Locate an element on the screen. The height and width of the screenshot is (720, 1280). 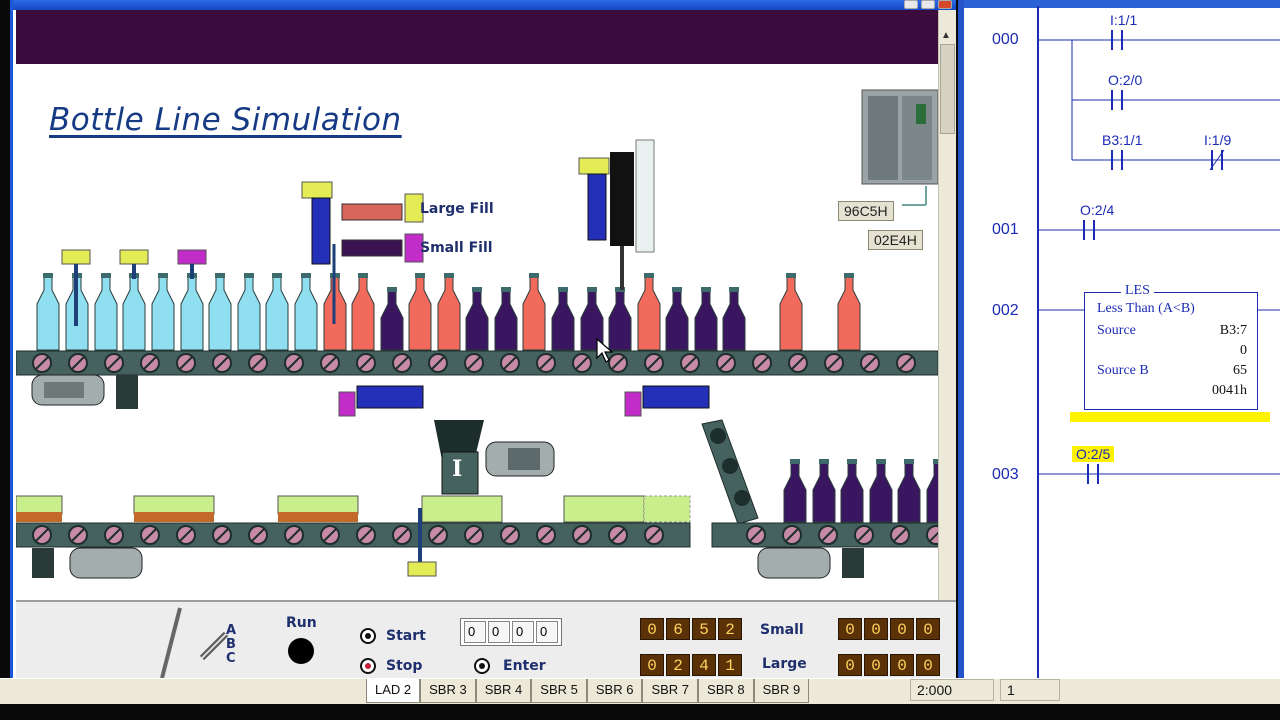
run-indicator-light is located at coordinates (301, 651).